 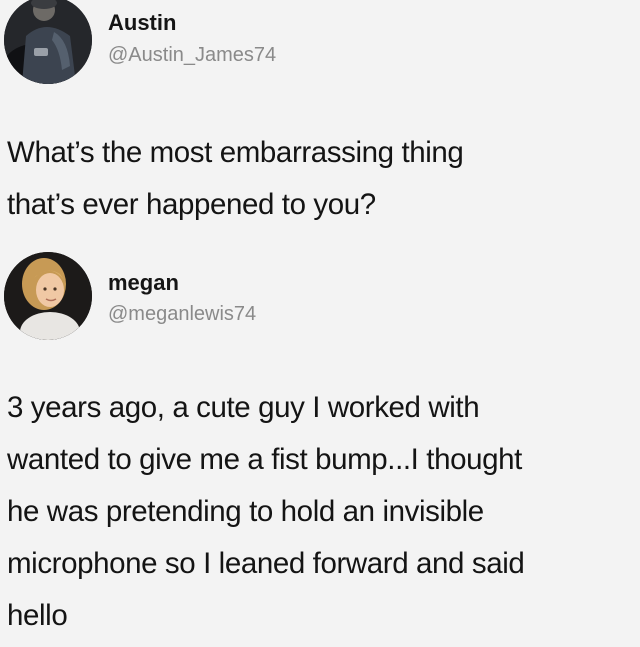 I want to click on tweet-text-line: hello, so click(x=37, y=615).